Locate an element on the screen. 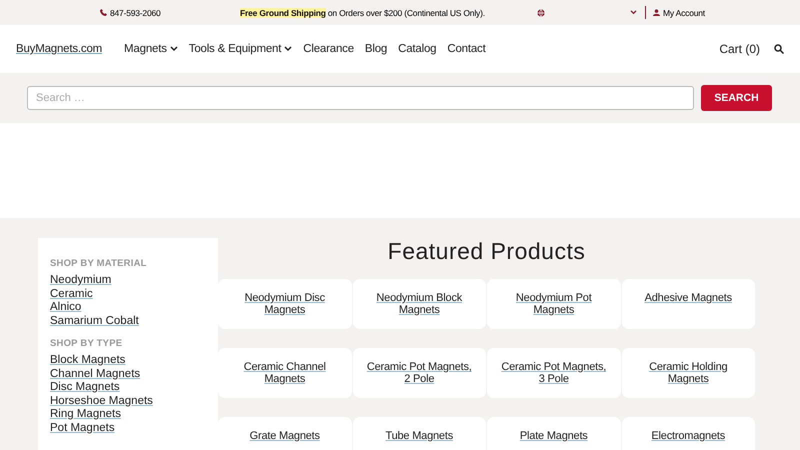  nav-link: Contact is located at coordinates (466, 49).